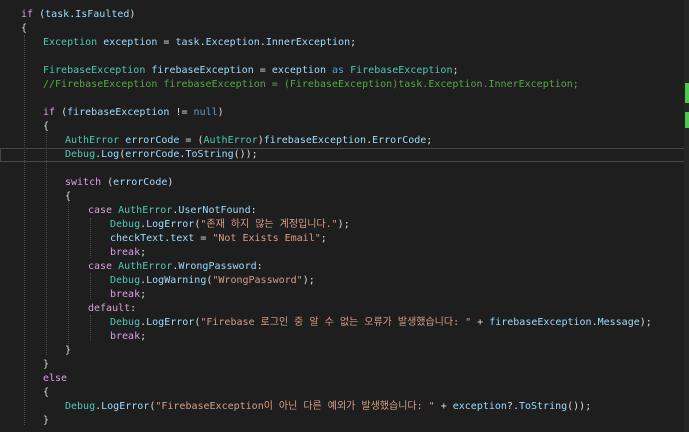 The image size is (689, 432). I want to click on scrollbar-overview, so click(686, 216).